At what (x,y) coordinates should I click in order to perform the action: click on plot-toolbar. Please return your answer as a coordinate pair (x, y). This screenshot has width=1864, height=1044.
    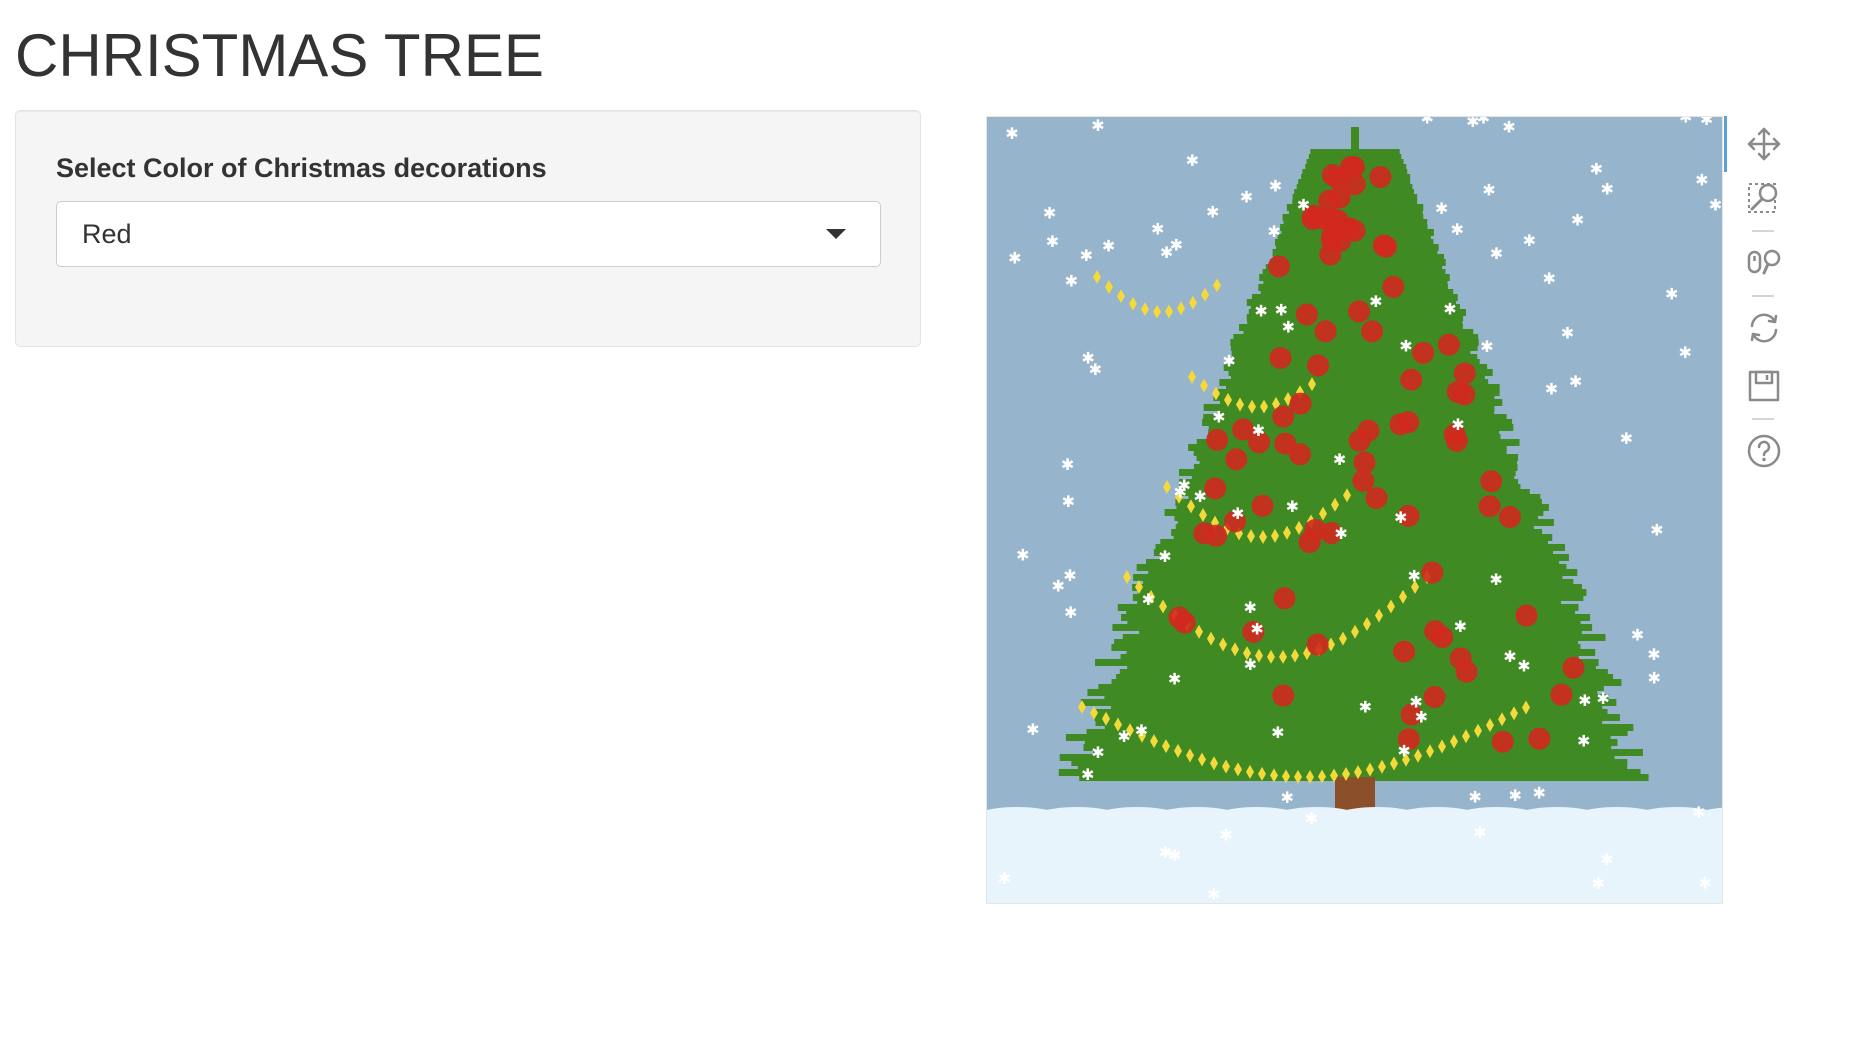
    Looking at the image, I should click on (1764, 306).